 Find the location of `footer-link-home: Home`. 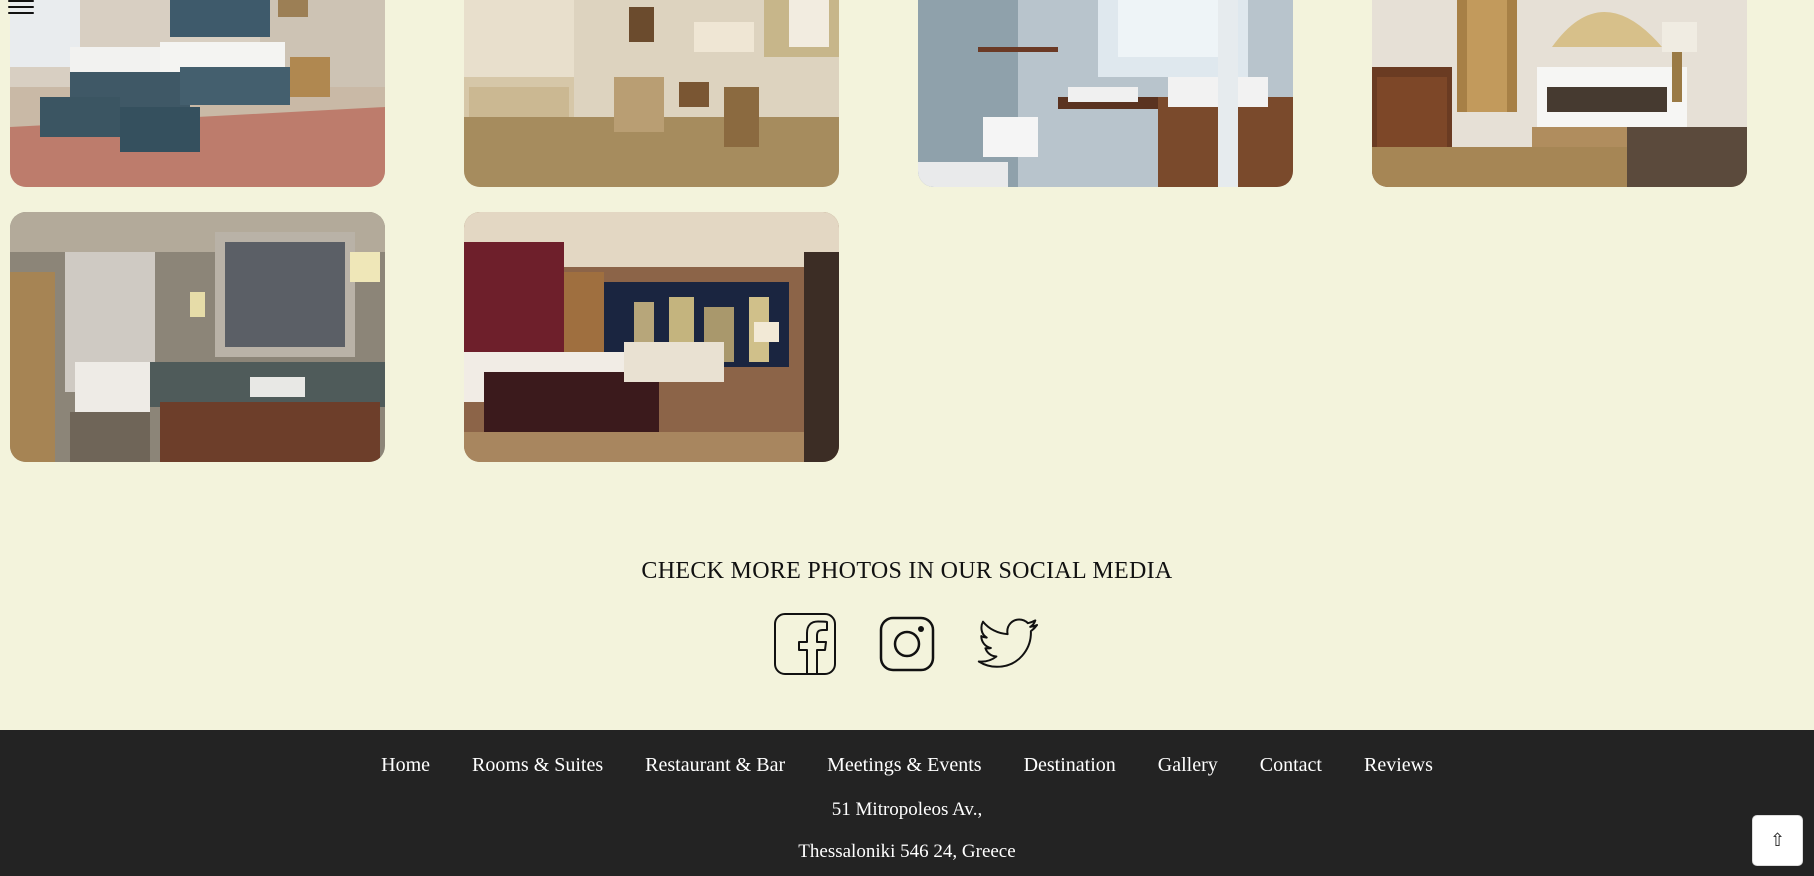

footer-link-home: Home is located at coordinates (405, 765).